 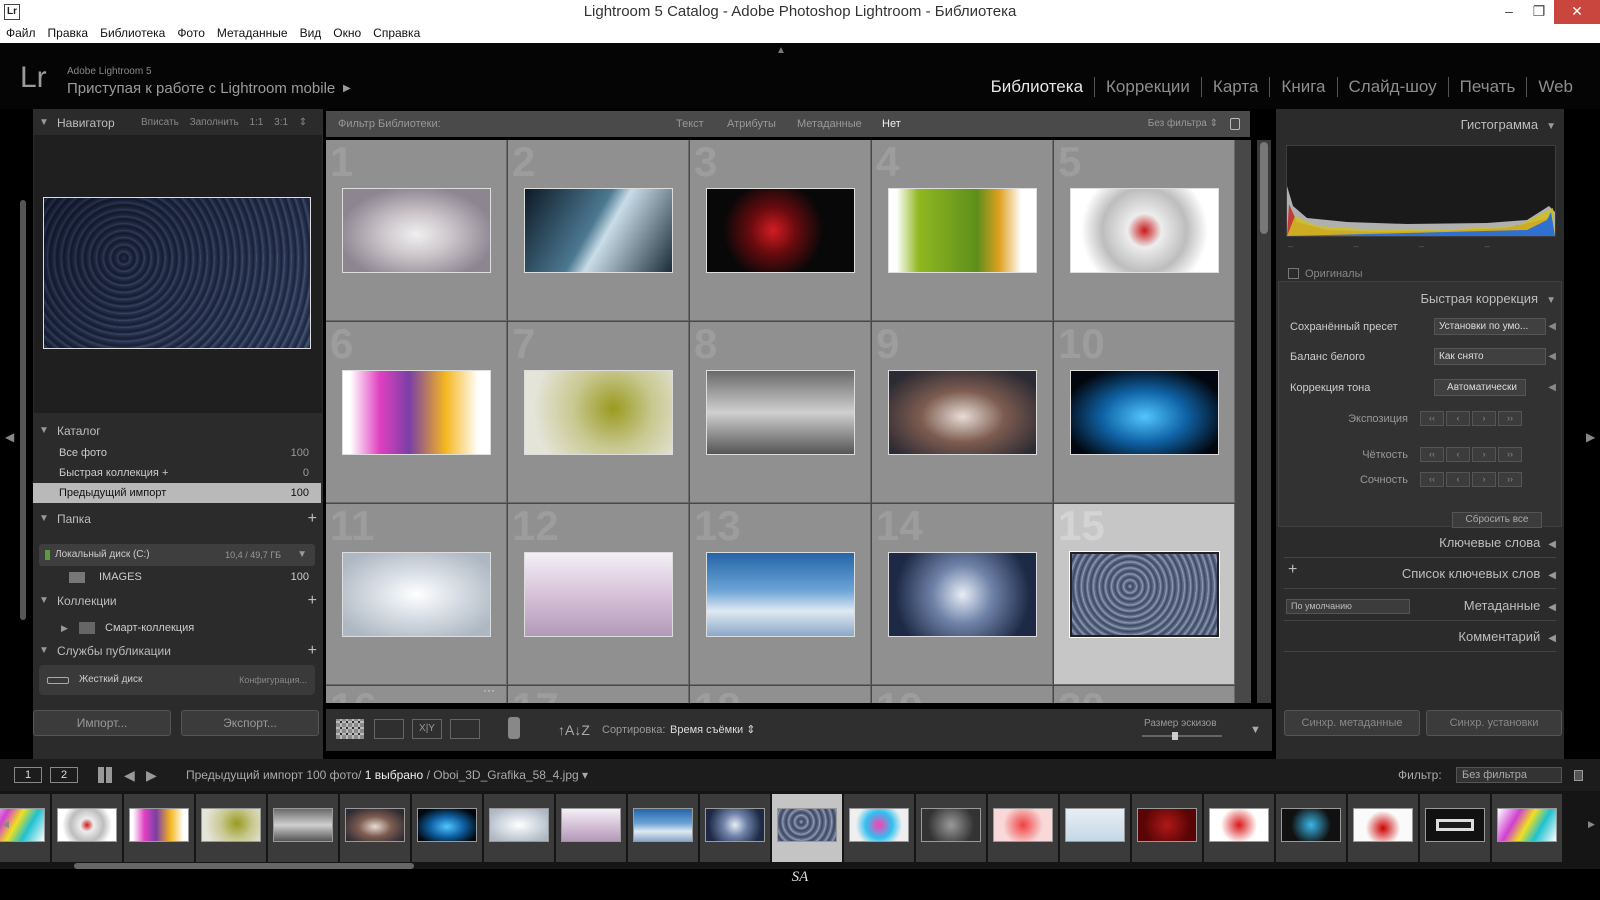 I want to click on grid-scrollbar, so click(x=1264, y=421).